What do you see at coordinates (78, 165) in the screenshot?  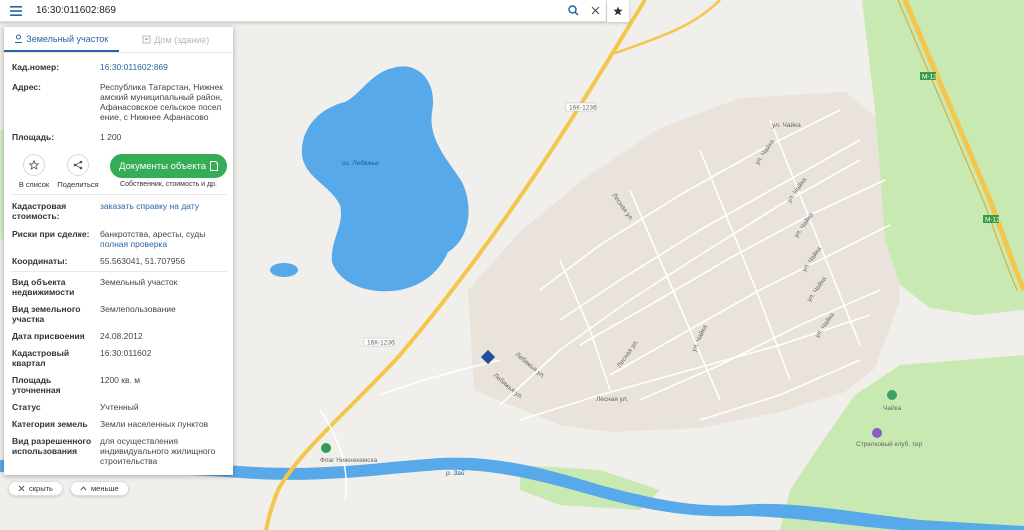 I see `share-icon` at bounding box center [78, 165].